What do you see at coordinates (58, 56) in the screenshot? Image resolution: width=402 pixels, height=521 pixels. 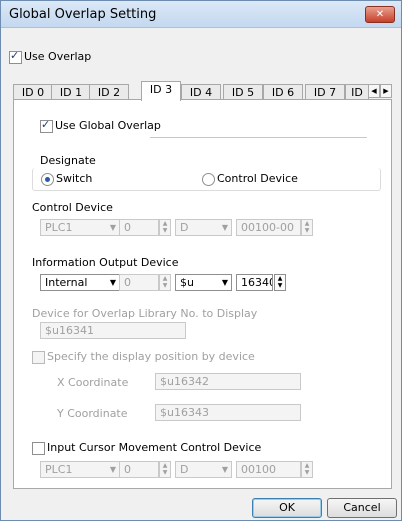 I see `use-overlap-label: Use Overlap` at bounding box center [58, 56].